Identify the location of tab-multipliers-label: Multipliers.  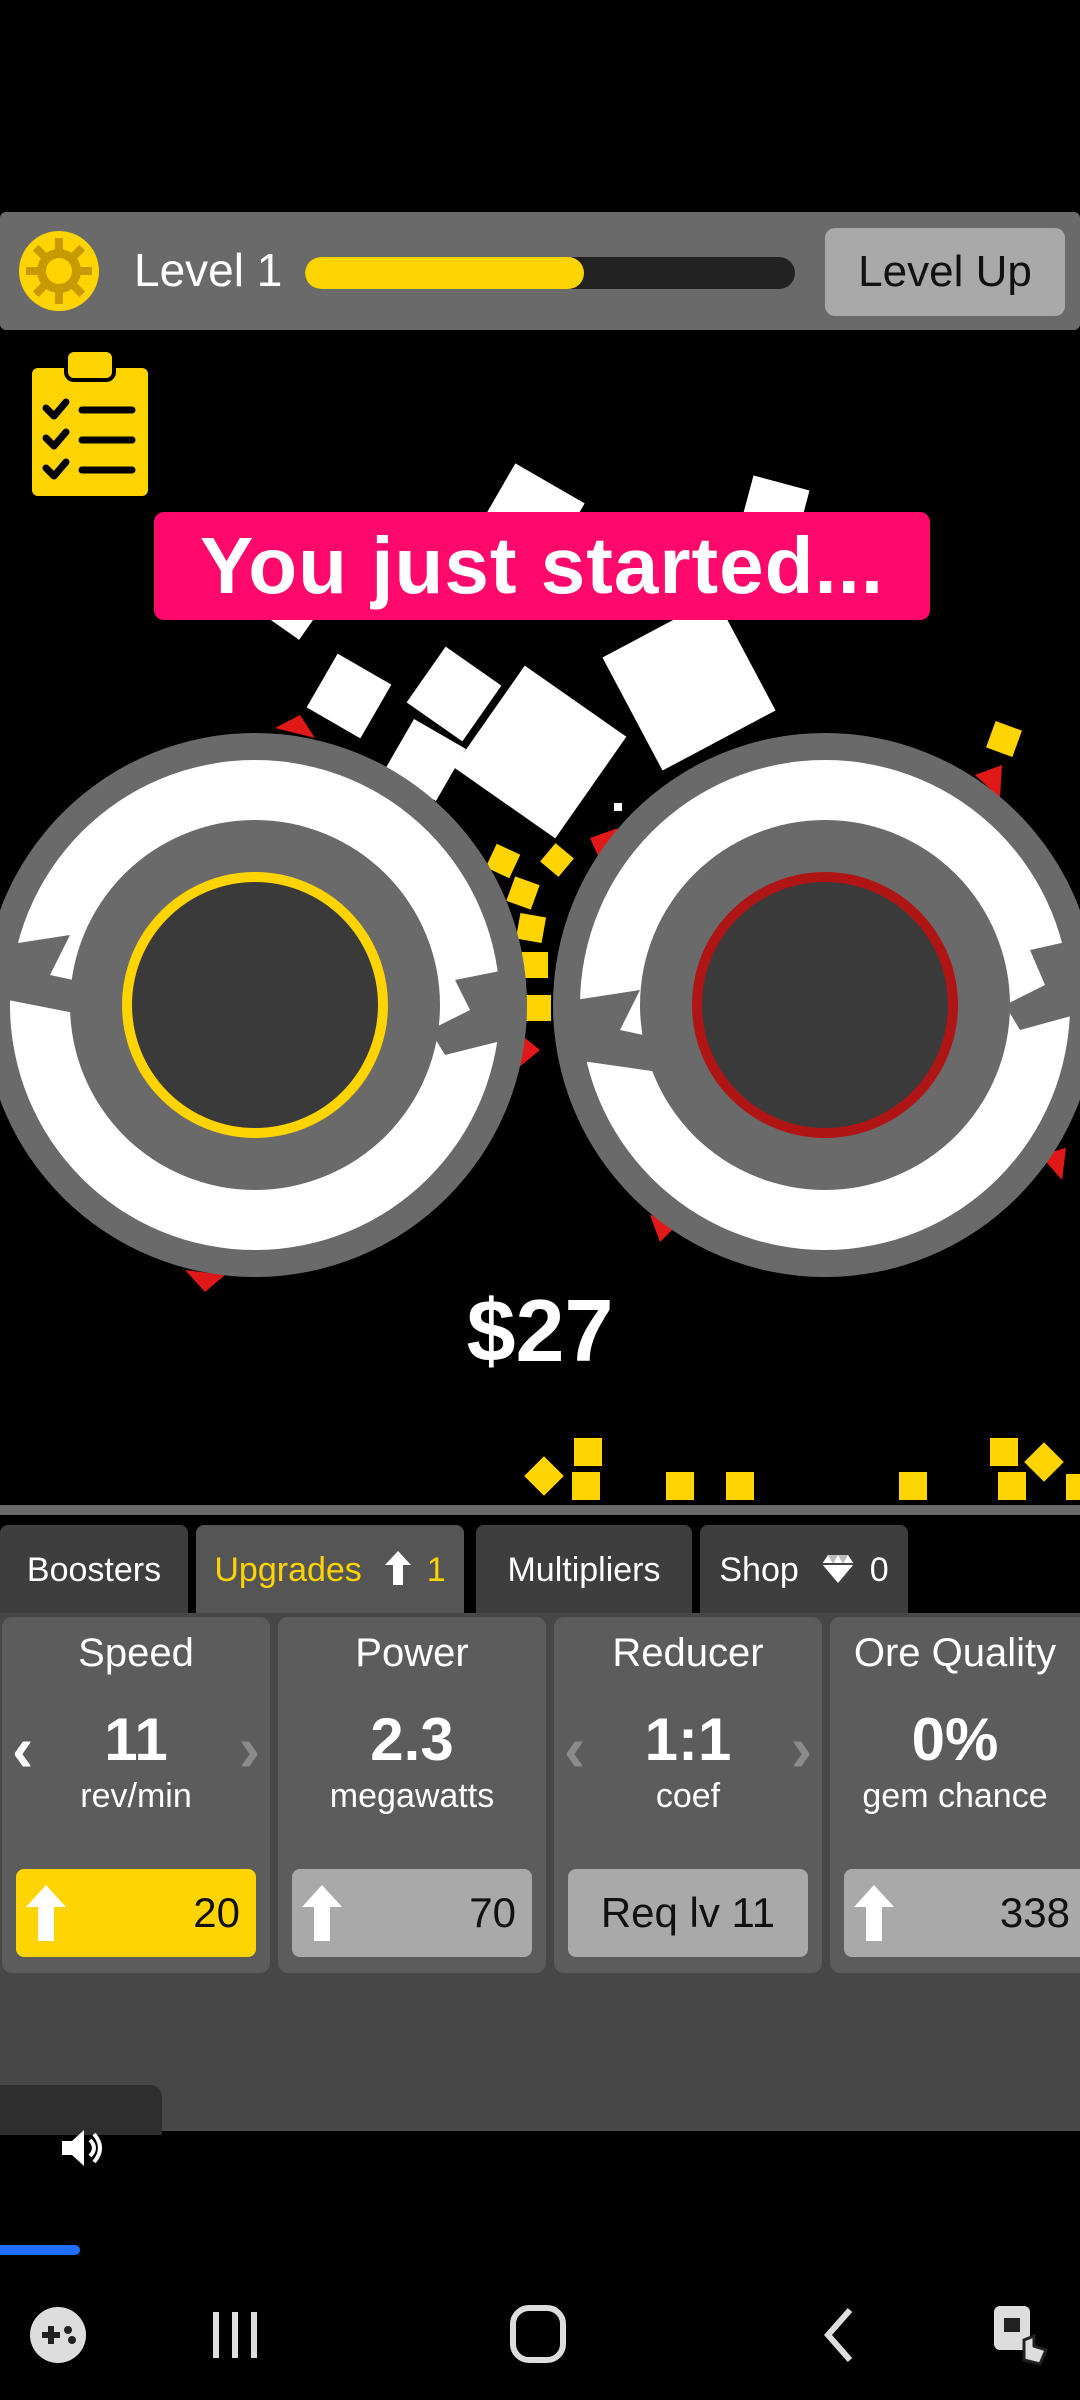
(584, 1570).